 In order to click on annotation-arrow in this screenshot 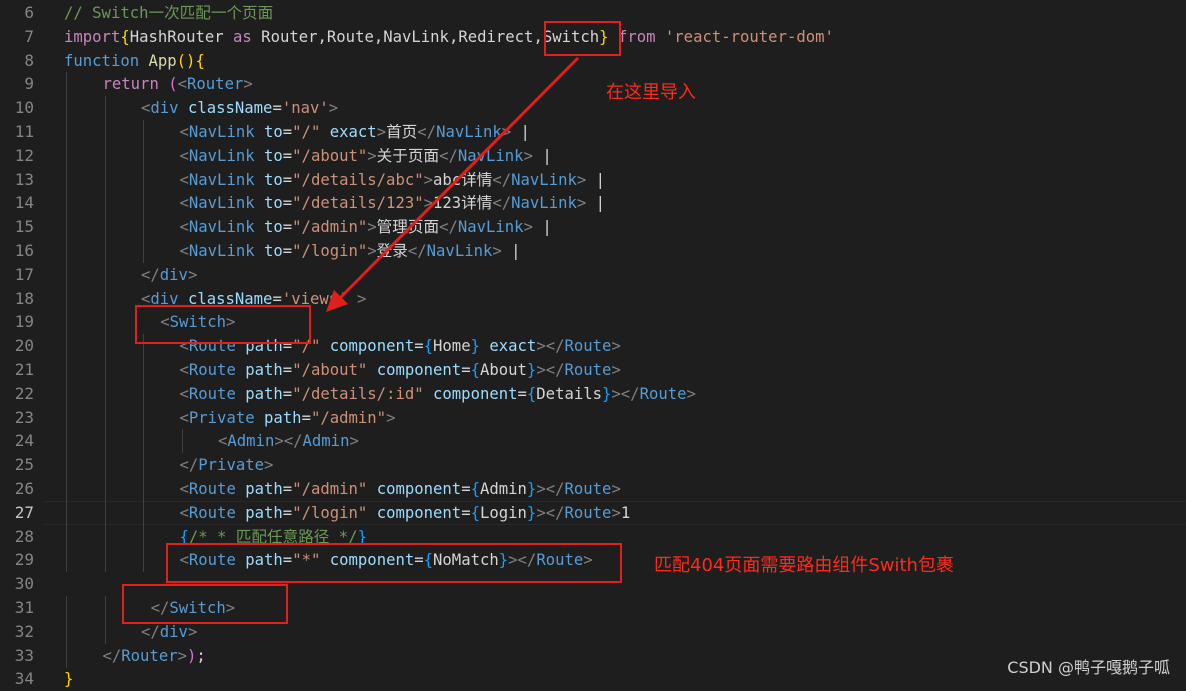, I will do `click(453, 184)`.